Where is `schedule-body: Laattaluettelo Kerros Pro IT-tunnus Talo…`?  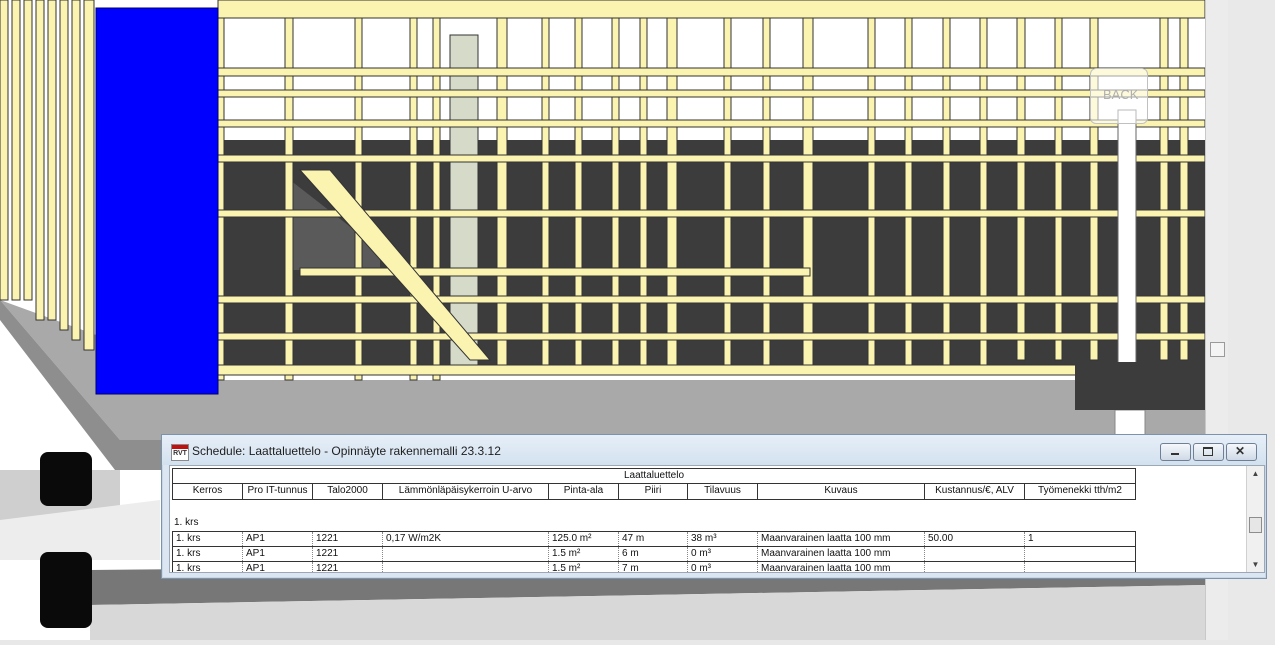 schedule-body: Laattaluettelo Kerros Pro IT-tunnus Talo… is located at coordinates (717, 519).